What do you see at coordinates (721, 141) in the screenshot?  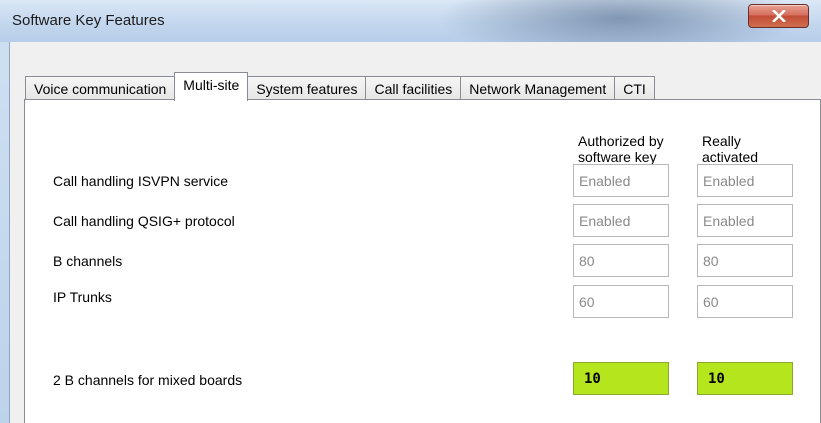 I see `header-line: Really` at bounding box center [721, 141].